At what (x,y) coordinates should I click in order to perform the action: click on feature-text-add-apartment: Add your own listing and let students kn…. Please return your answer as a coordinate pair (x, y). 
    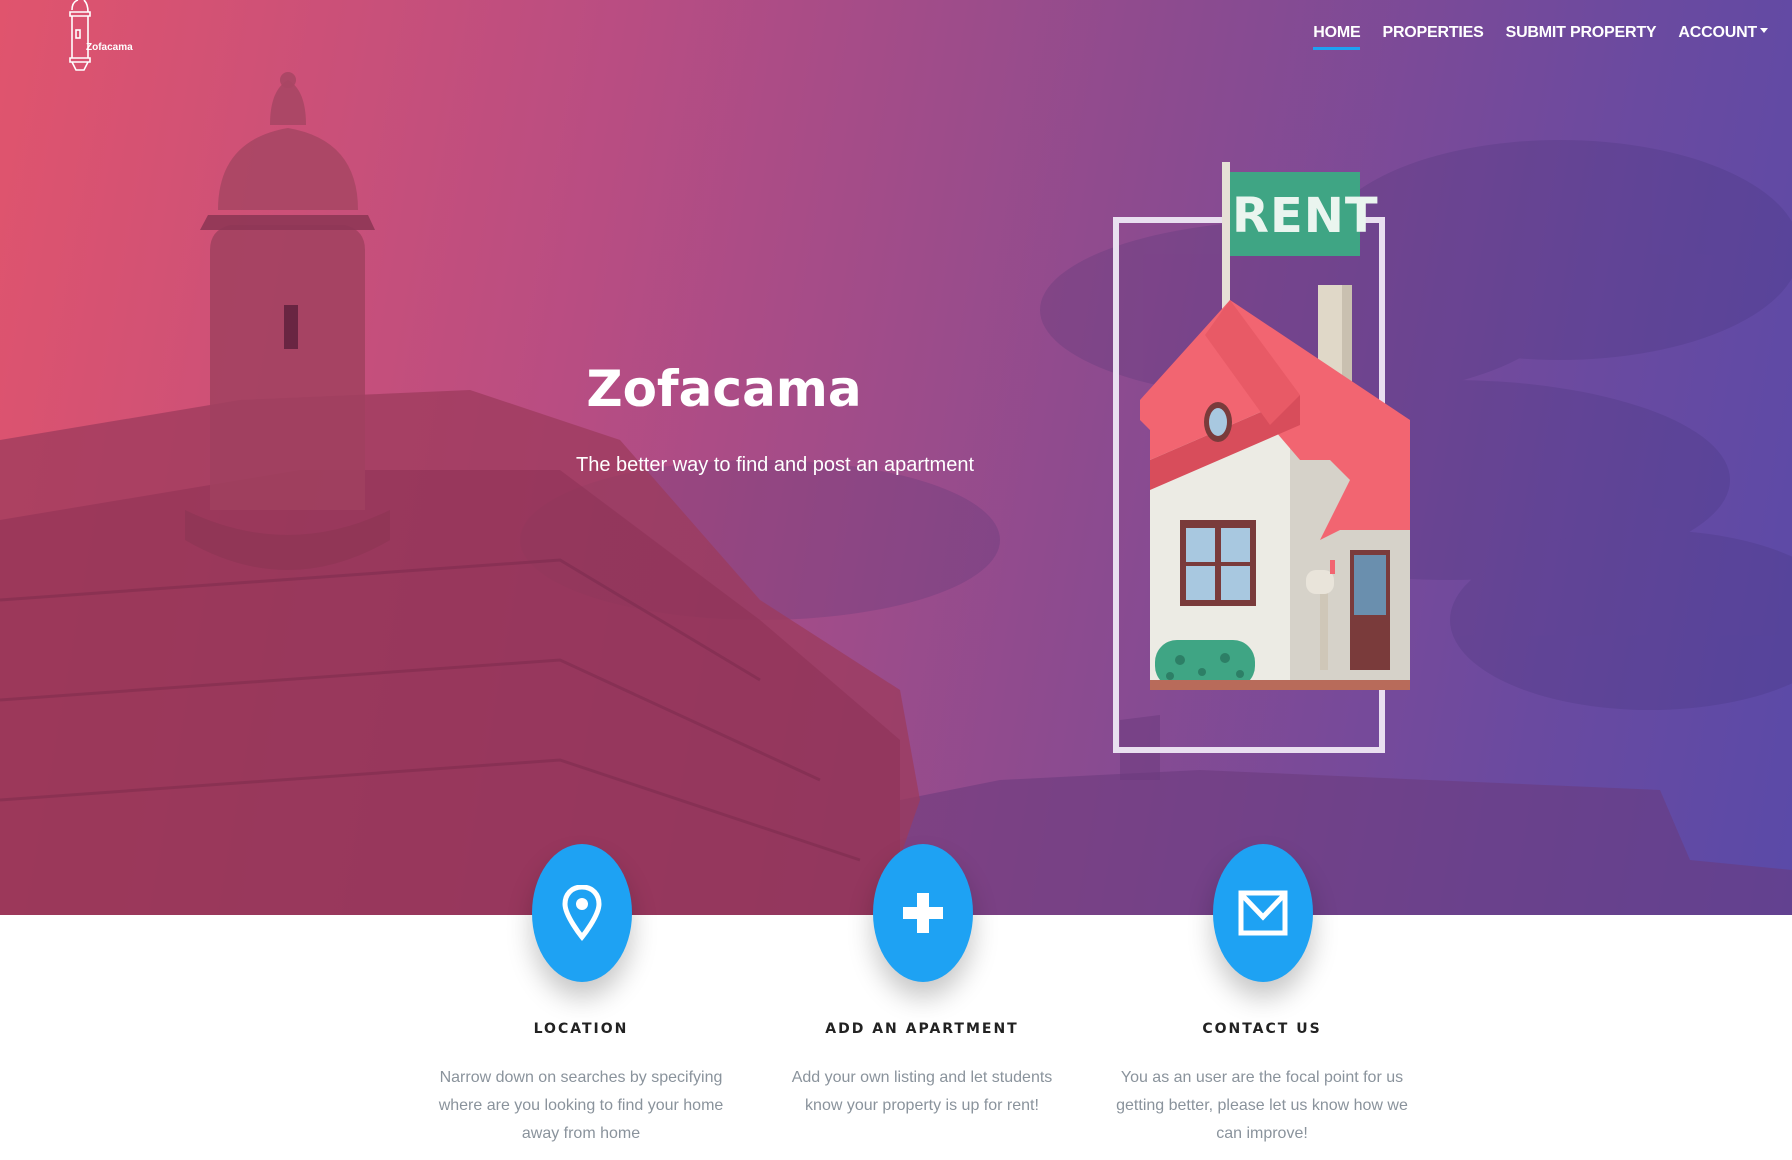
    Looking at the image, I should click on (922, 1091).